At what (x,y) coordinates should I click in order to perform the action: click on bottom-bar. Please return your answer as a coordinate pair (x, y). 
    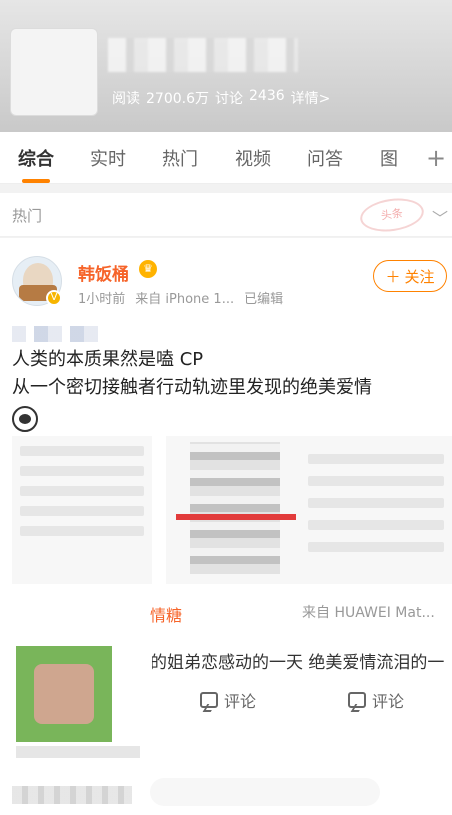
    Looking at the image, I should click on (265, 792).